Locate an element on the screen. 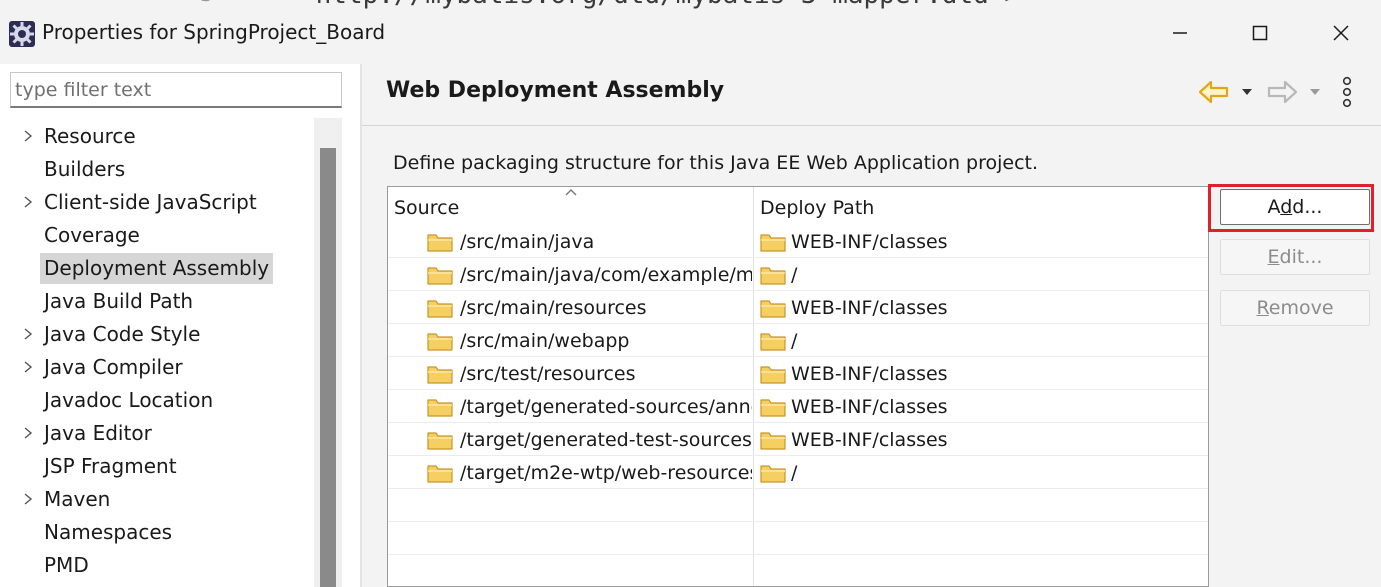 Image resolution: width=1381 pixels, height=587 pixels. more-vertical-icon is located at coordinates (1347, 92).